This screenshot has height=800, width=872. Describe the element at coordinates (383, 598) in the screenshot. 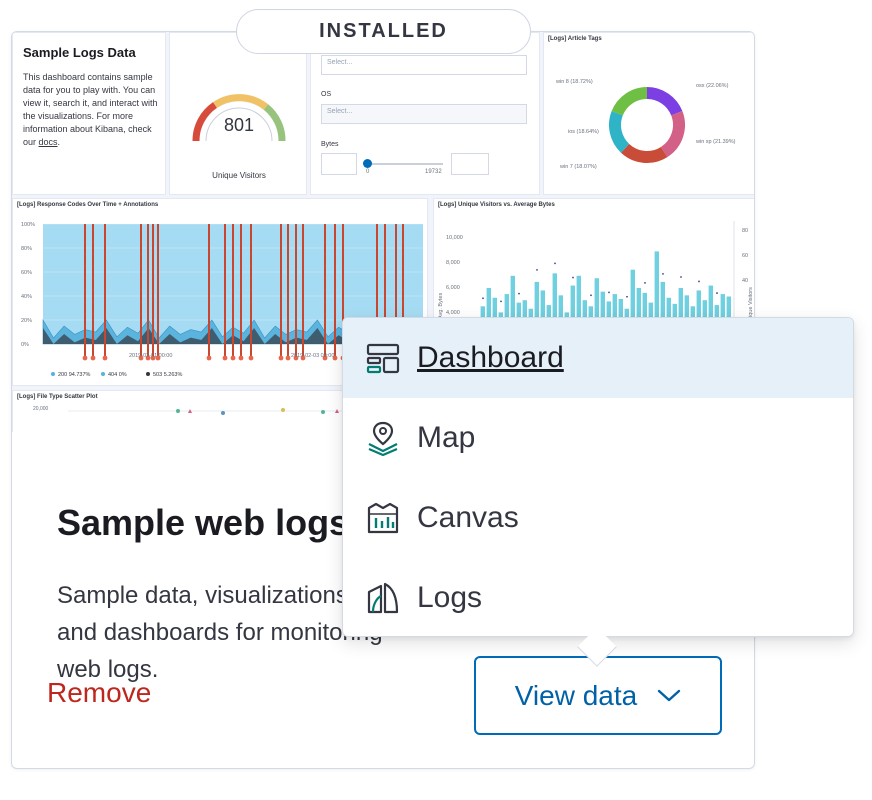

I see `logs-app-icon` at that location.